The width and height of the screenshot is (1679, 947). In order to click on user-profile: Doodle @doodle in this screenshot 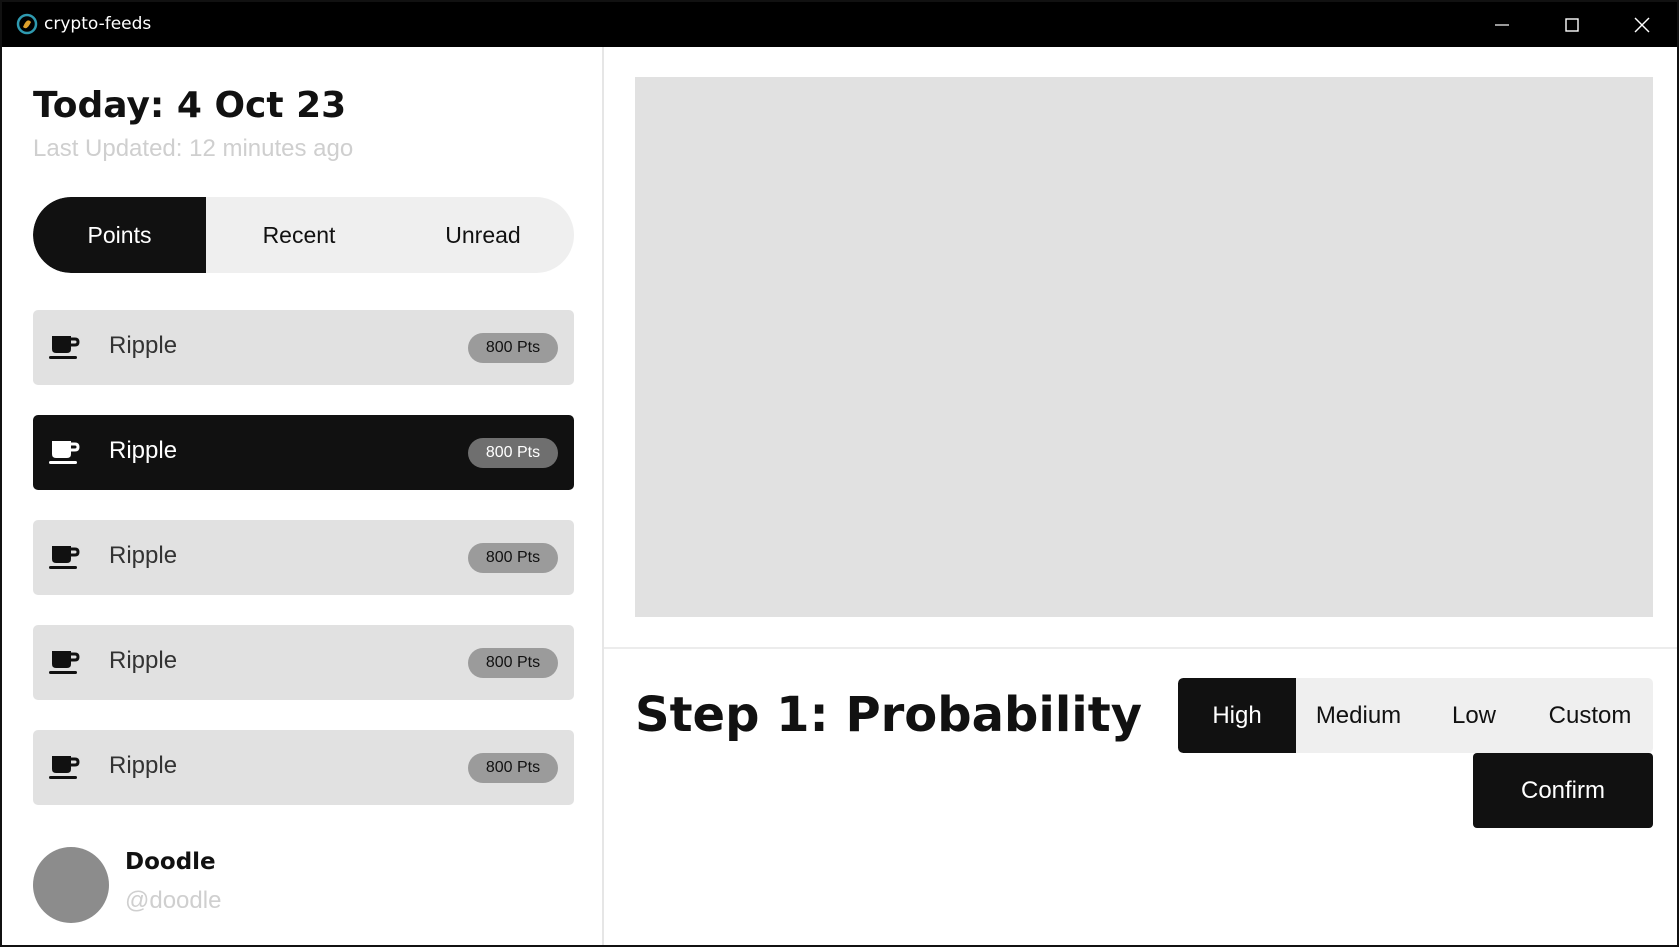, I will do `click(303, 887)`.